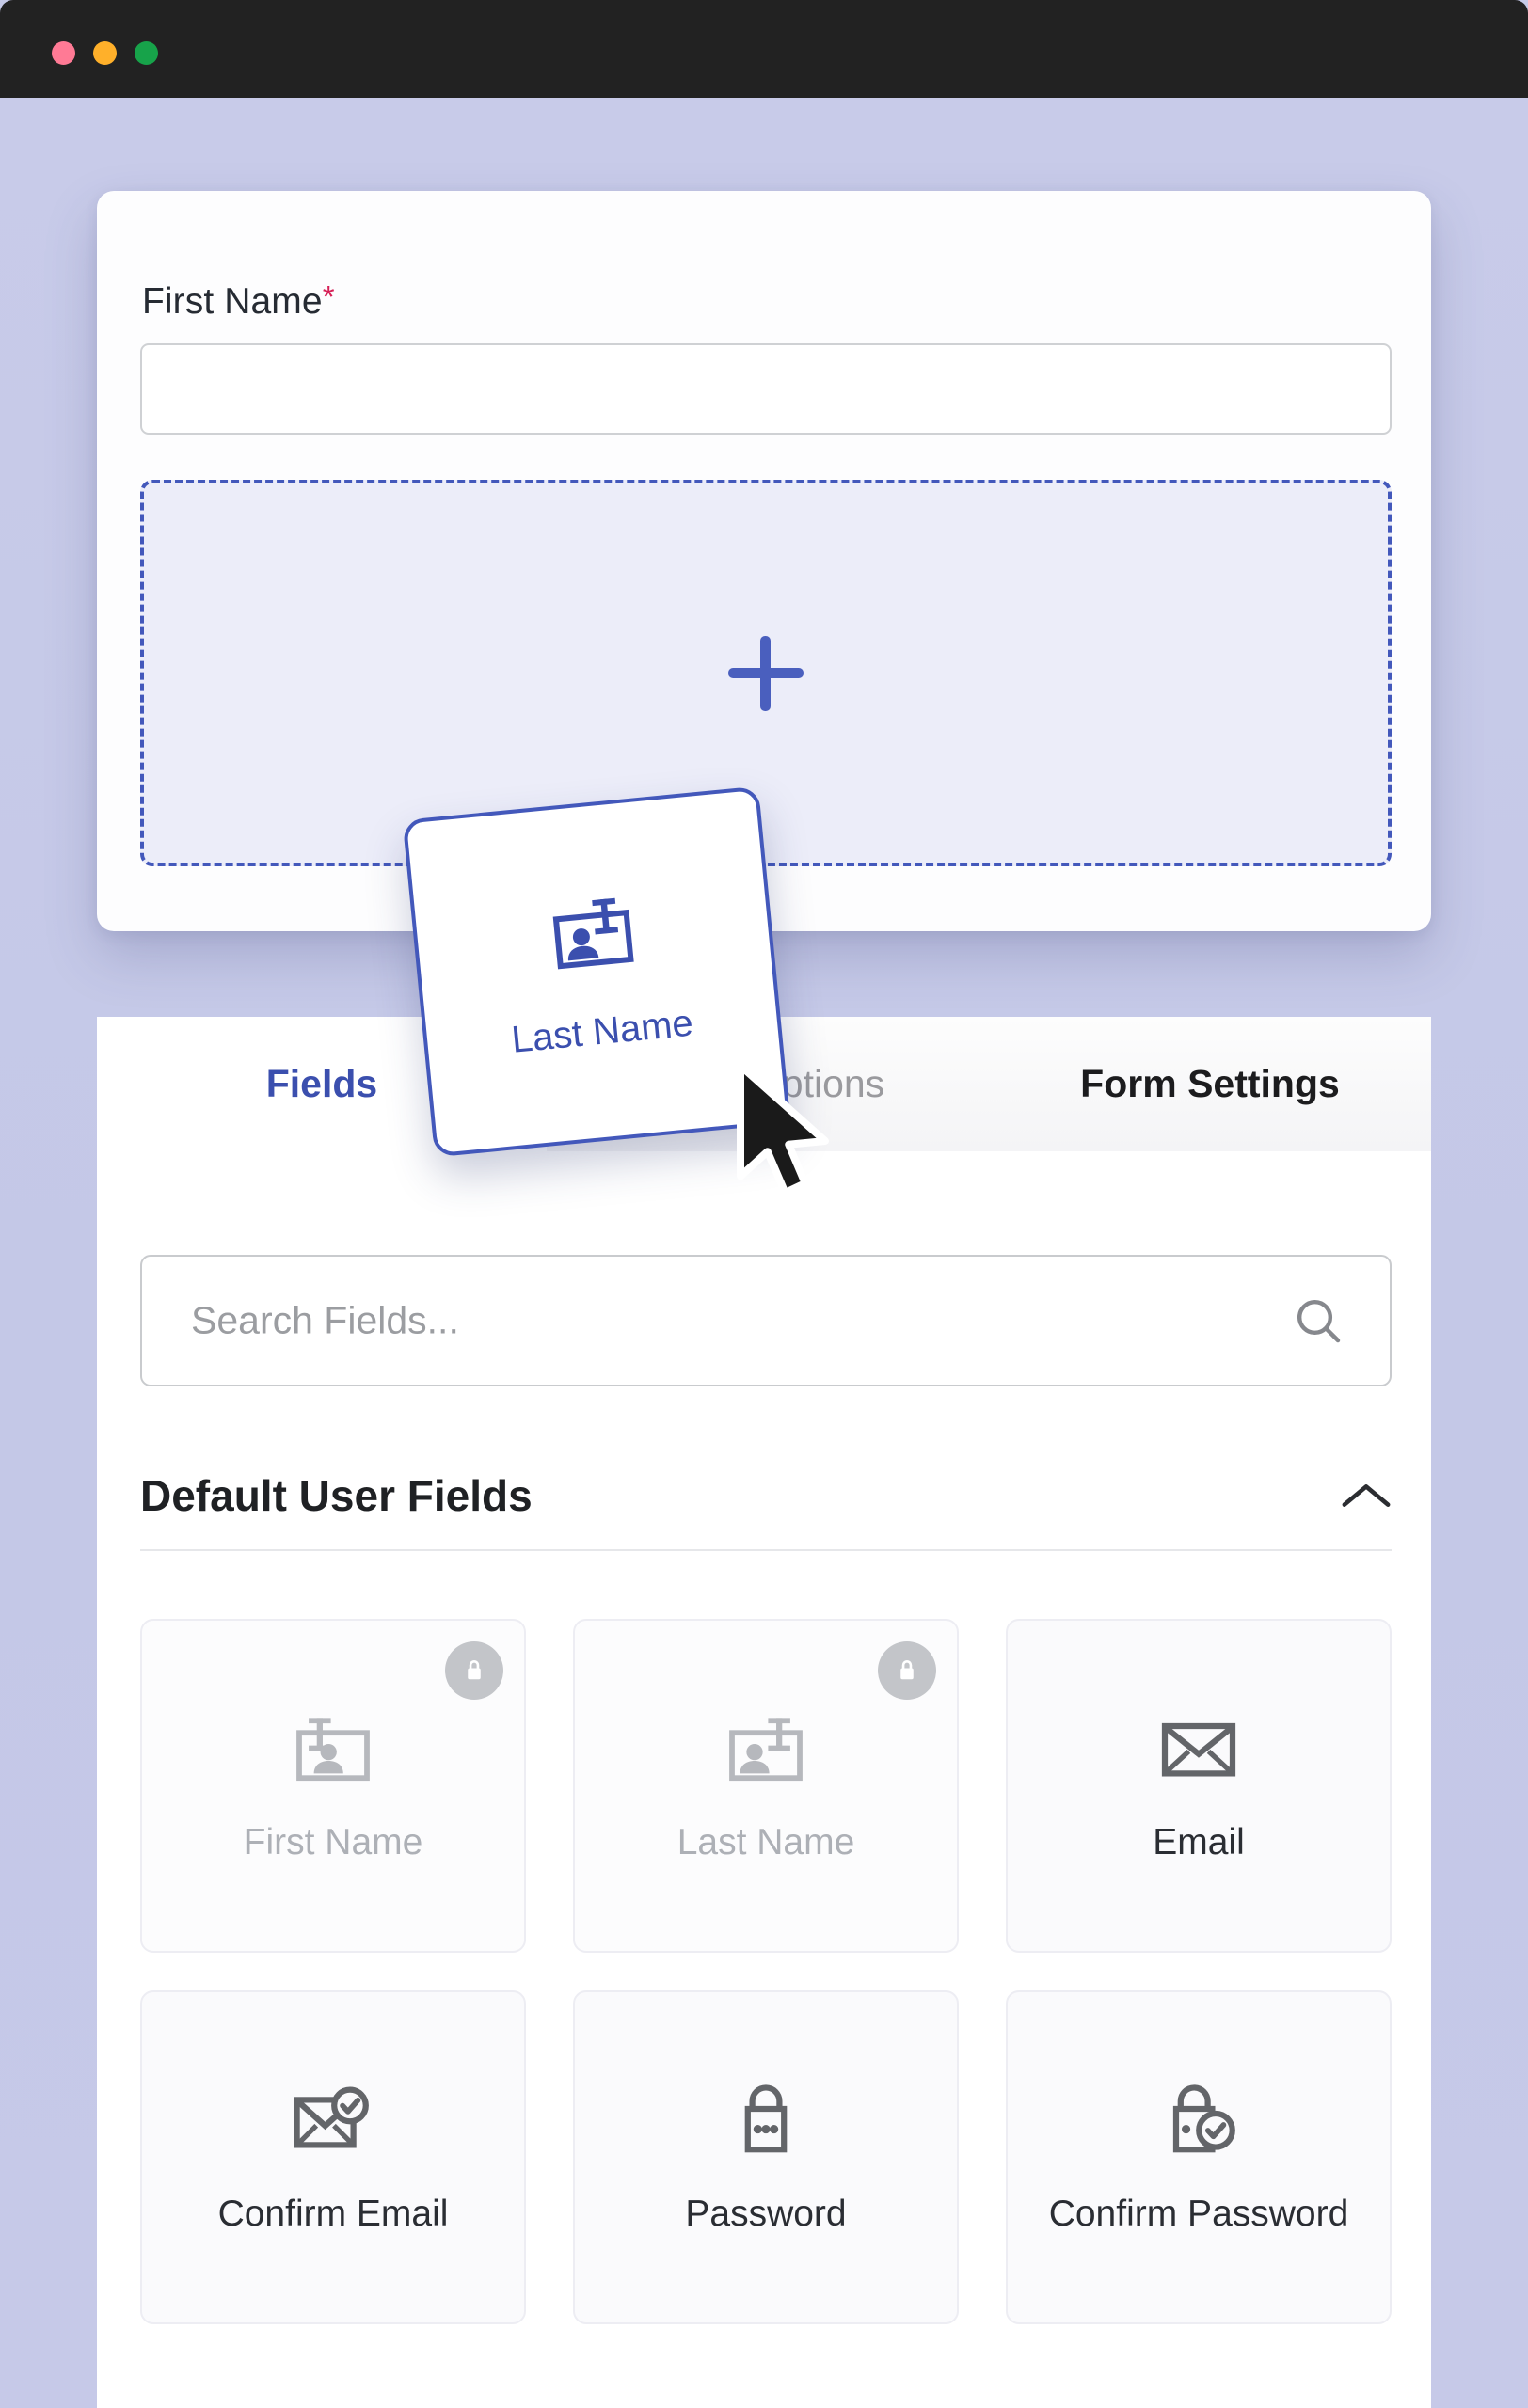  I want to click on field-dropzone, so click(766, 673).